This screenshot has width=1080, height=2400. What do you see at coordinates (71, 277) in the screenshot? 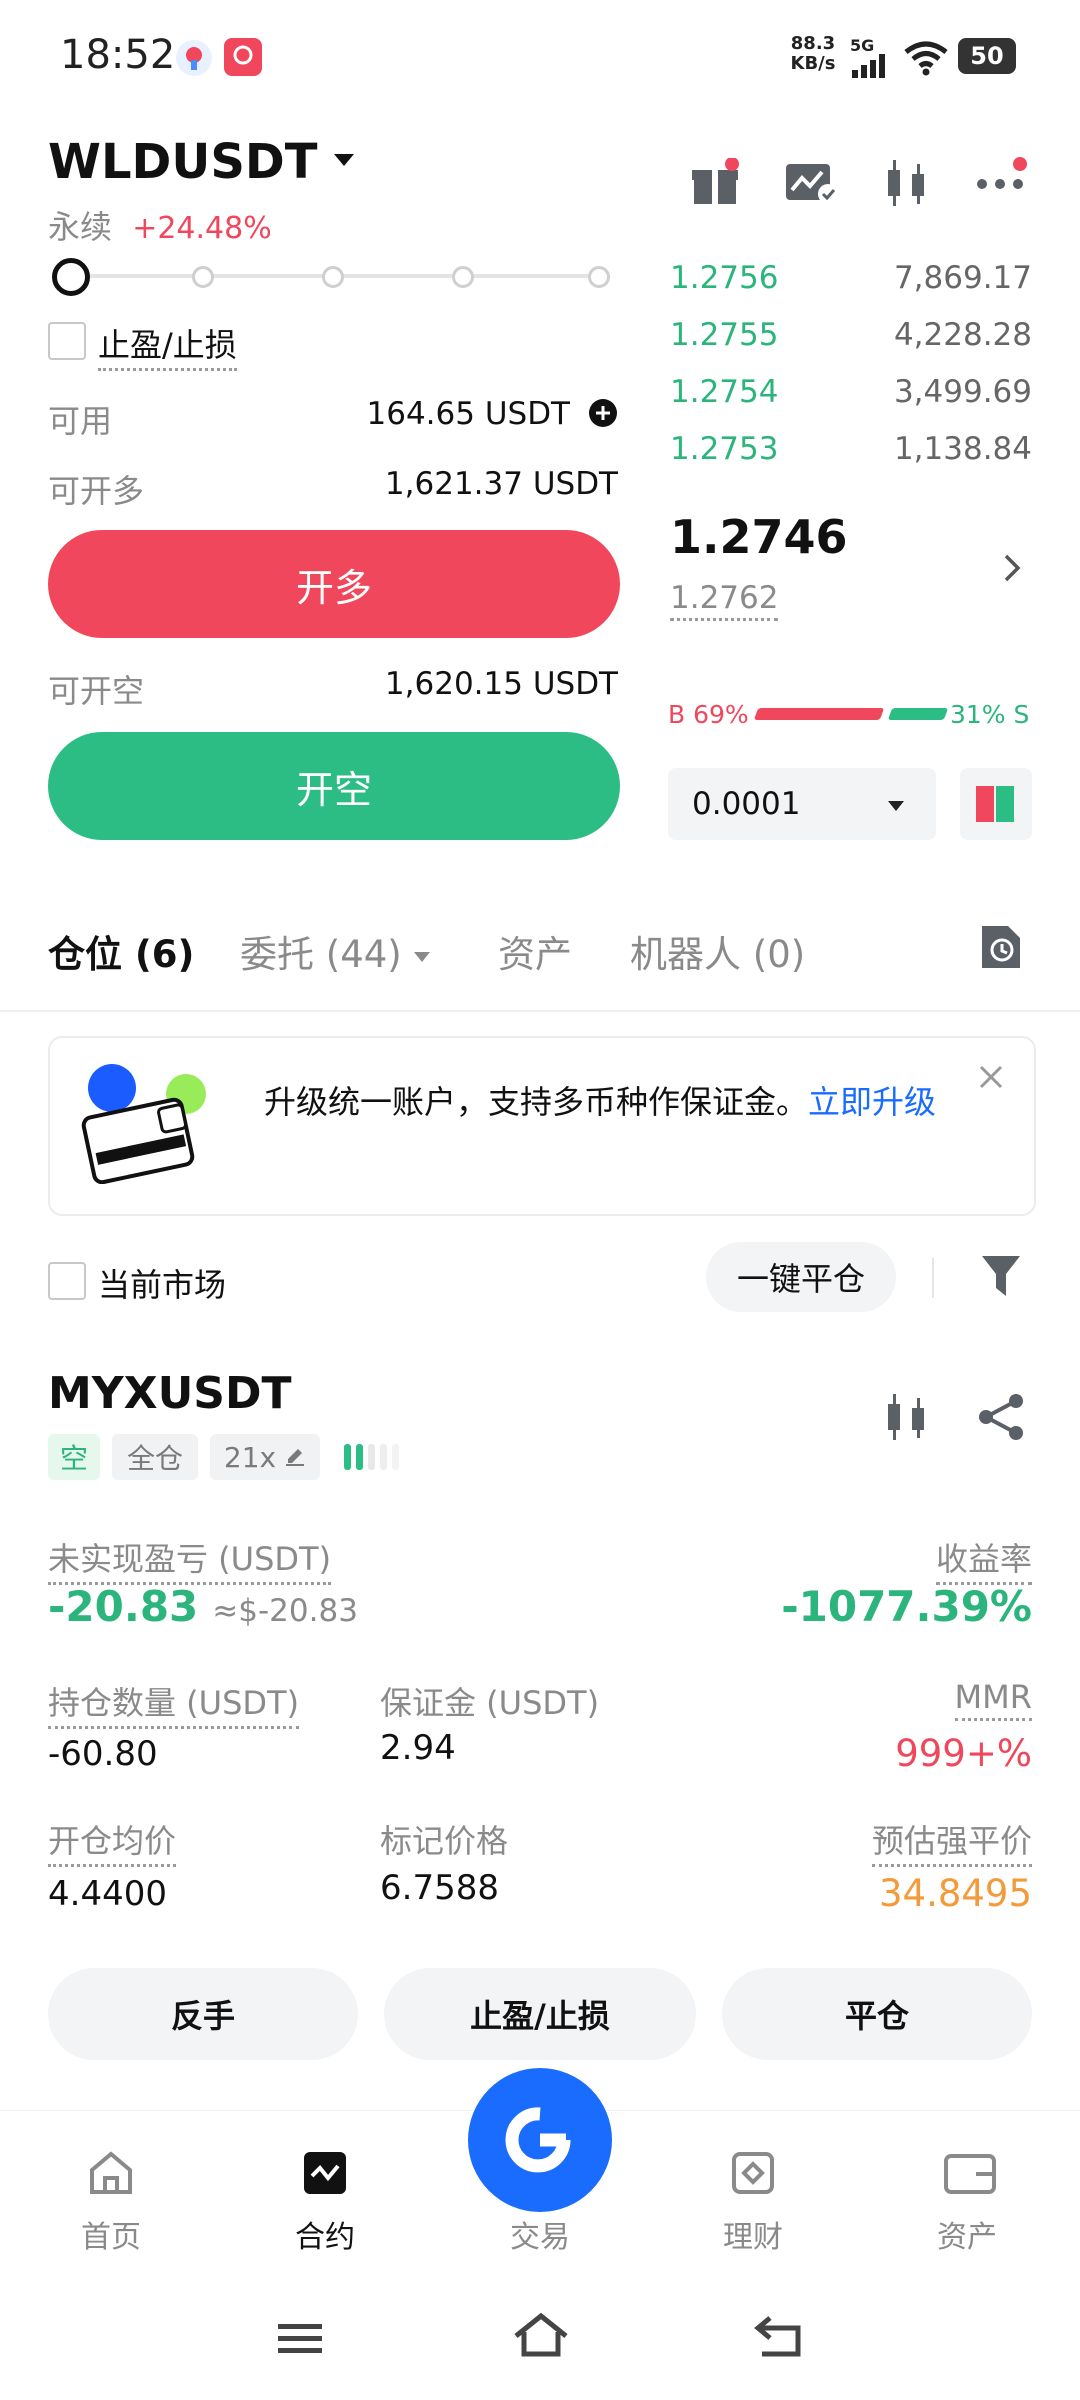
I see `slider-handle` at bounding box center [71, 277].